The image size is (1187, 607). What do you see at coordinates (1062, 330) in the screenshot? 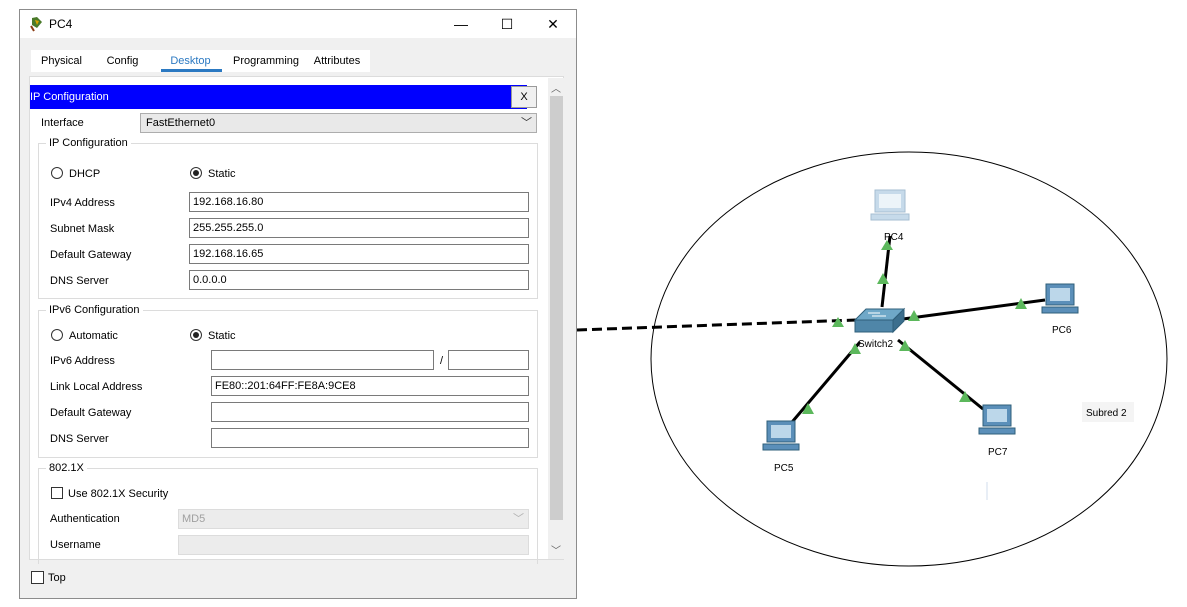
I see `pc6-label: PC6` at bounding box center [1062, 330].